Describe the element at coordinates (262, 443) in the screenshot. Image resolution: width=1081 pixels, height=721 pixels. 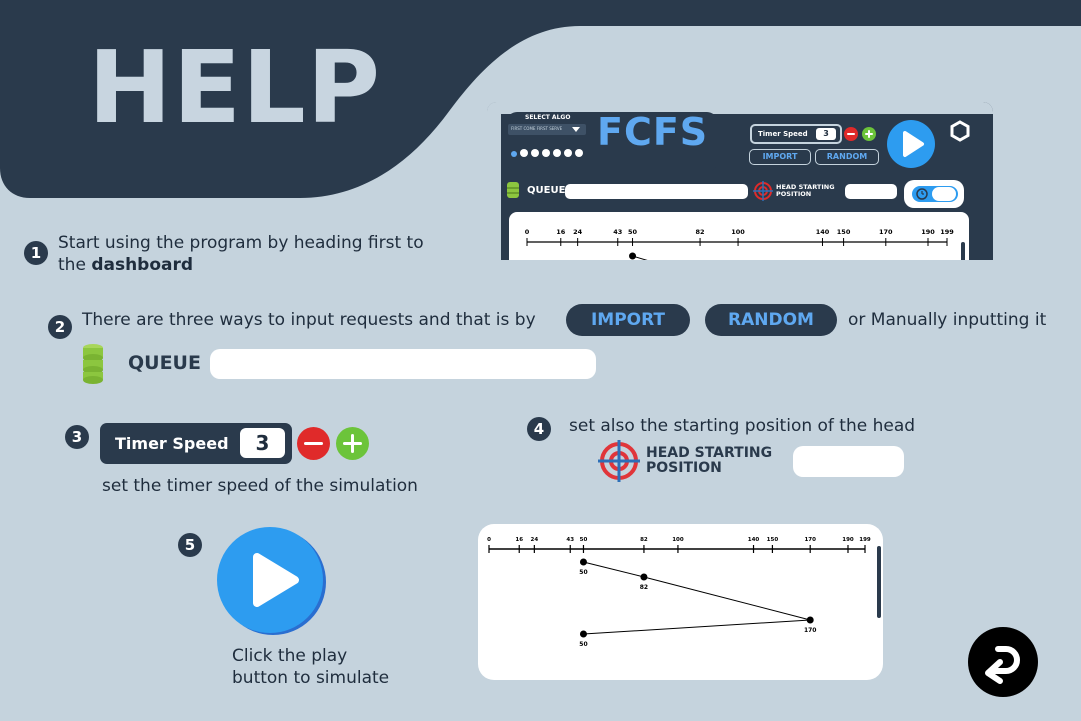
I see `timer-speed-value: 3` at that location.